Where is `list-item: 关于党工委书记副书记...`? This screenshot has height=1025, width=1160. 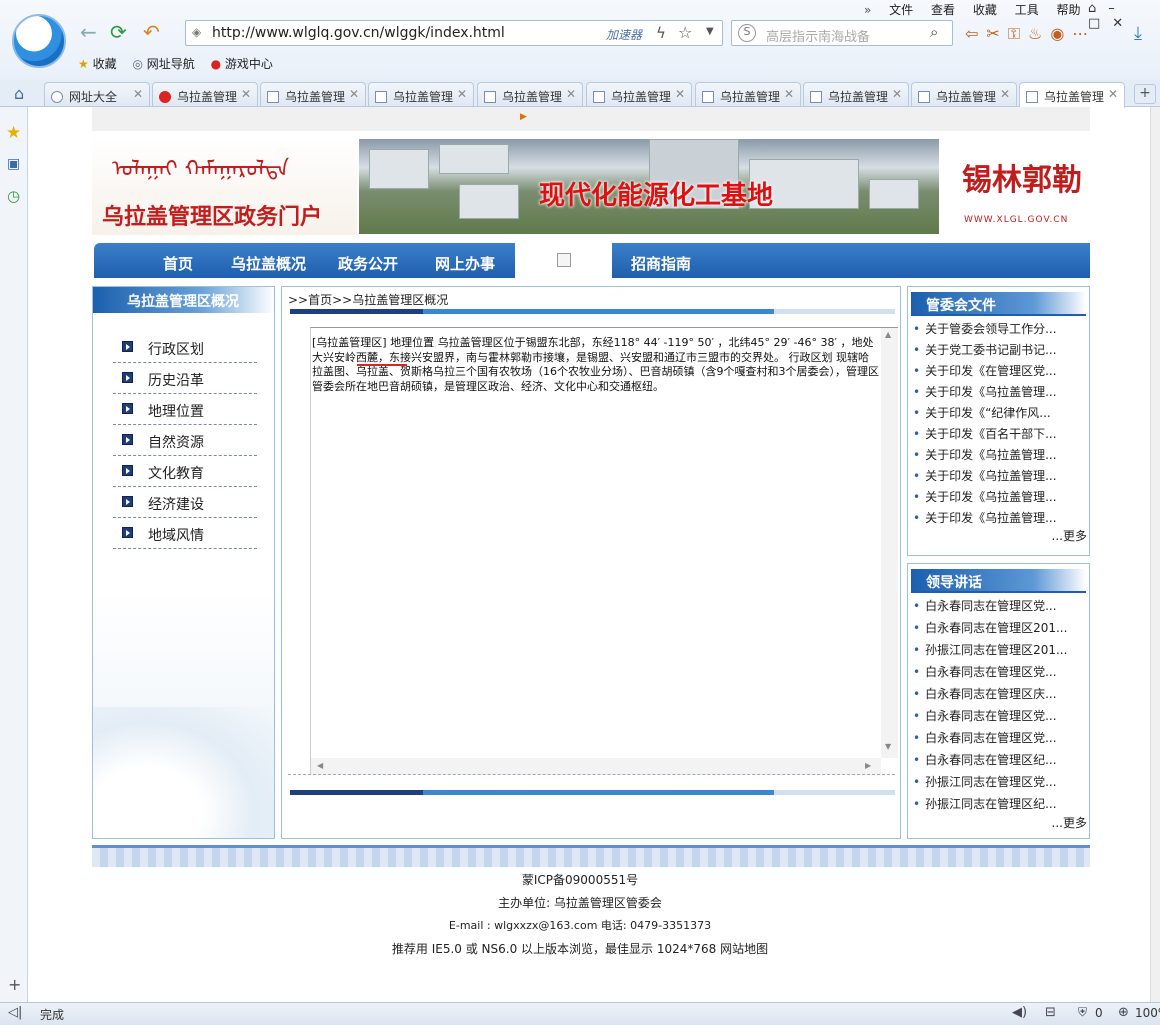 list-item: 关于党工委书记副书记... is located at coordinates (999, 351).